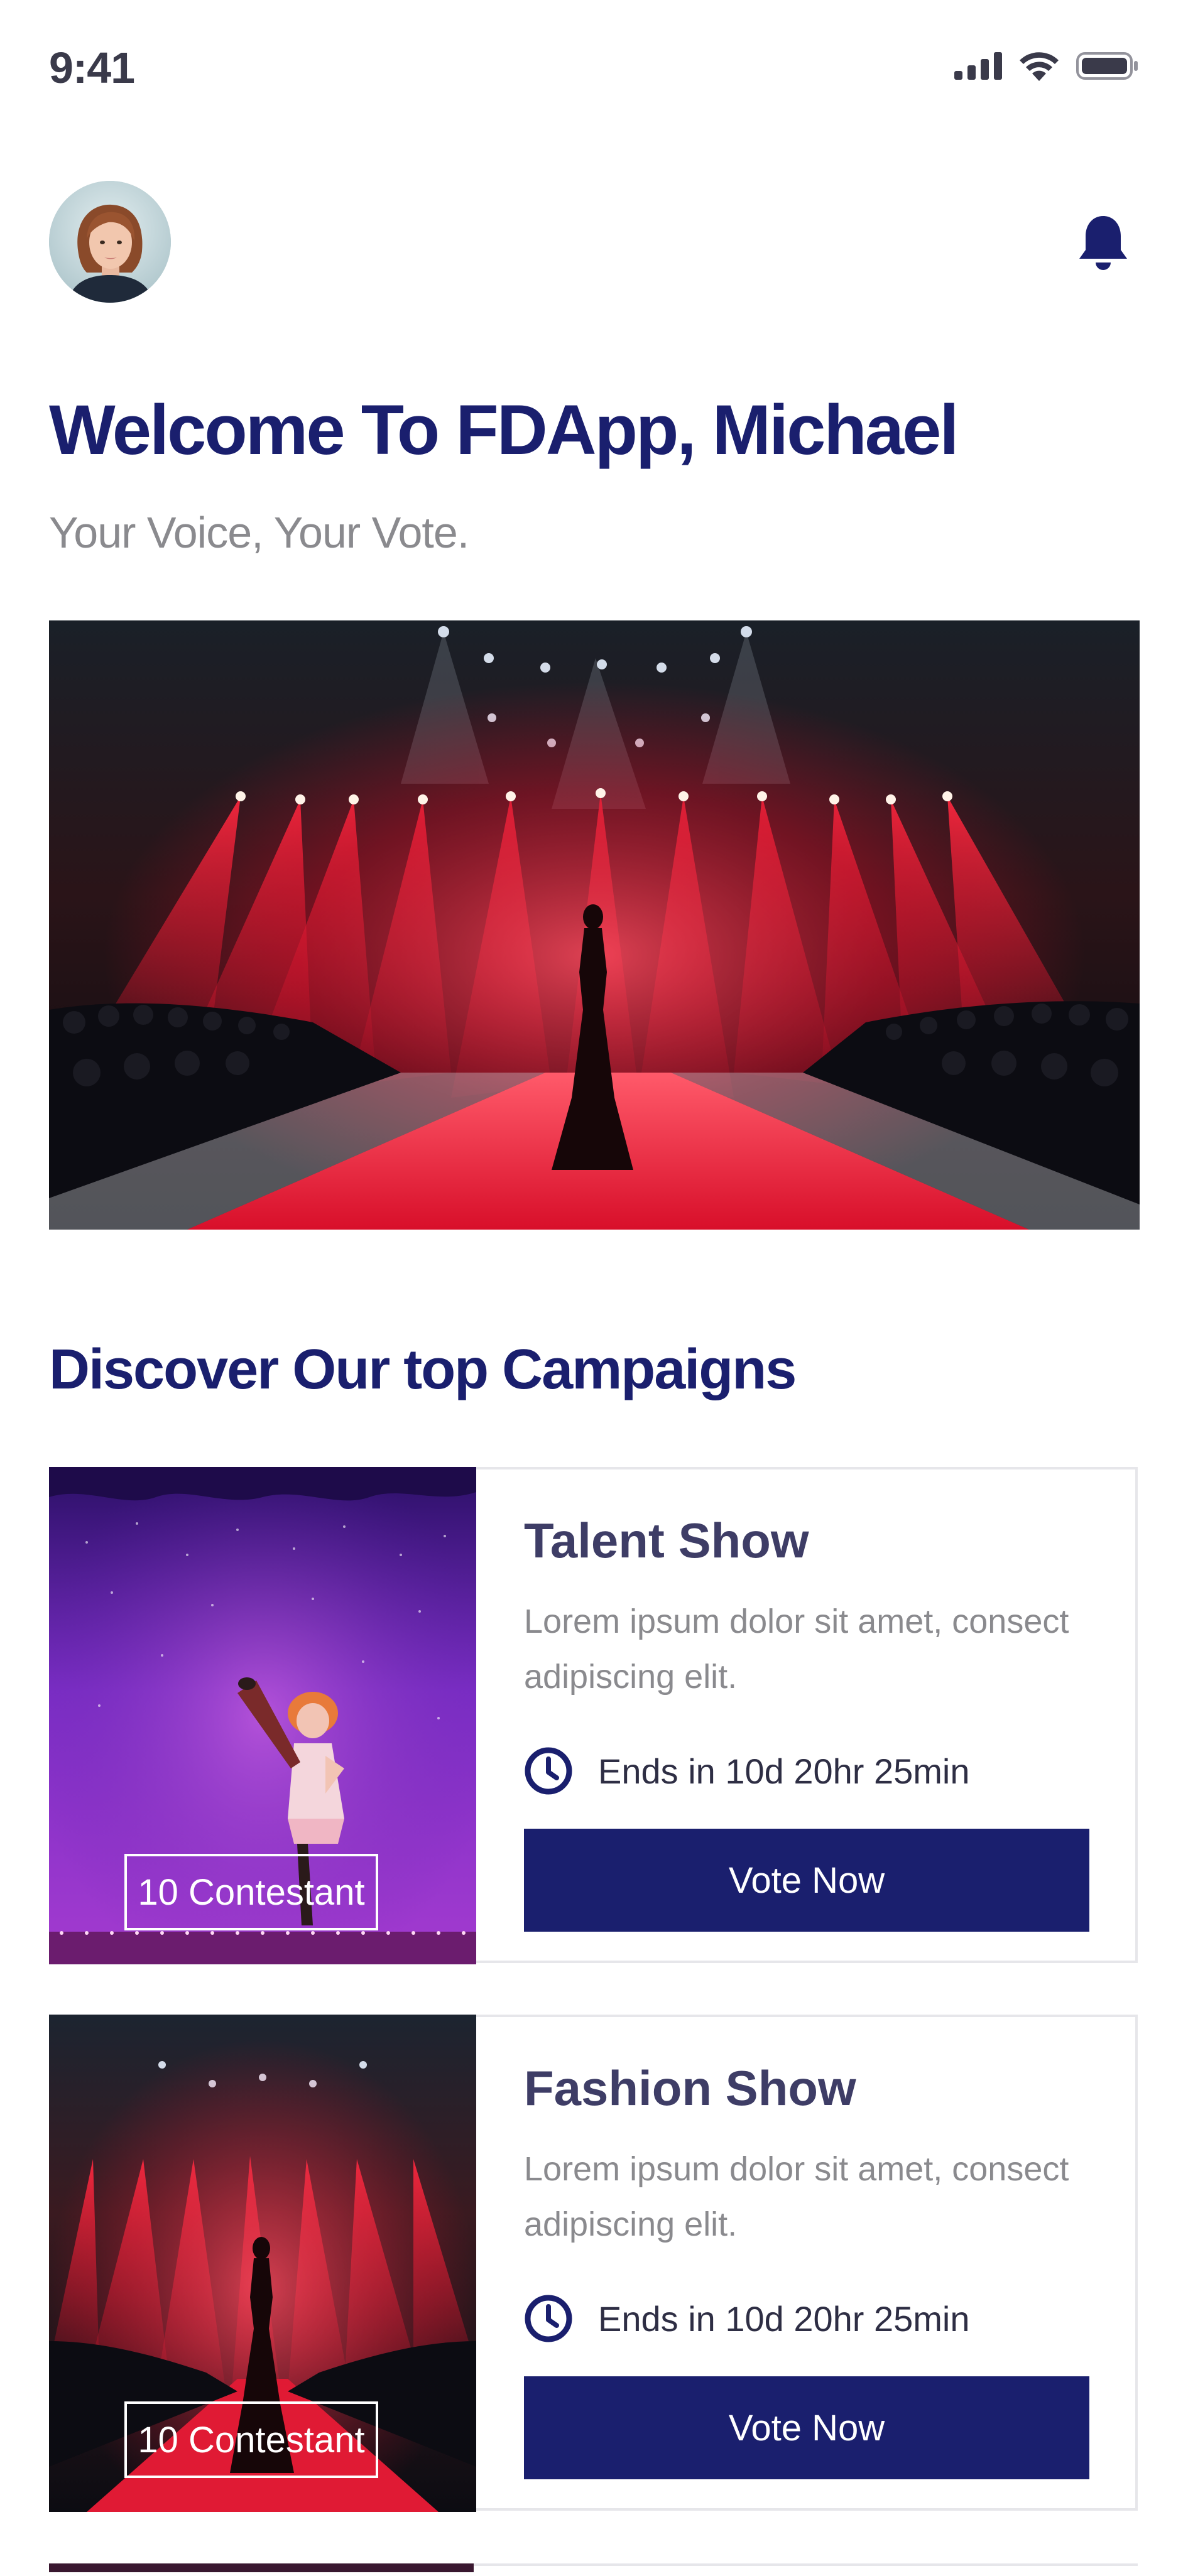 The image size is (1188, 2576). I want to click on bell-icon, so click(1103, 244).